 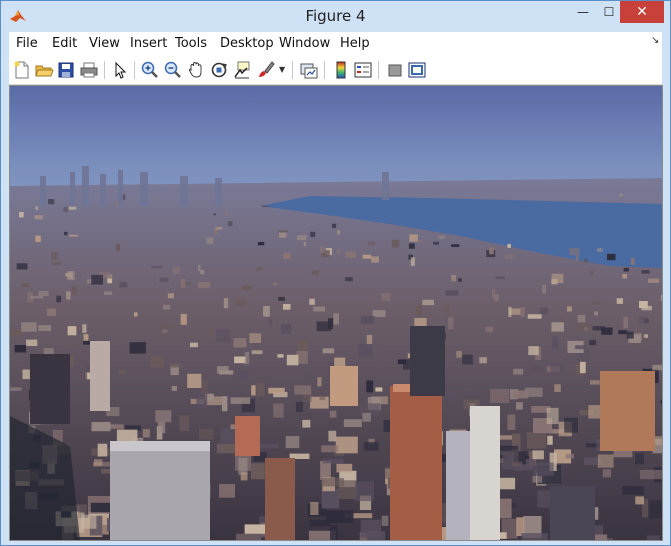 I want to click on minimize-button: —, so click(x=583, y=12).